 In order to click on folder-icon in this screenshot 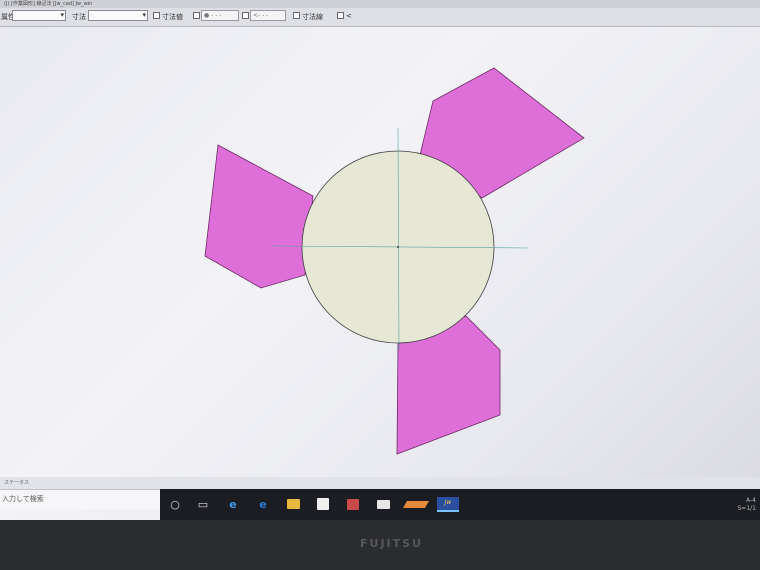, I will do `click(293, 504)`.